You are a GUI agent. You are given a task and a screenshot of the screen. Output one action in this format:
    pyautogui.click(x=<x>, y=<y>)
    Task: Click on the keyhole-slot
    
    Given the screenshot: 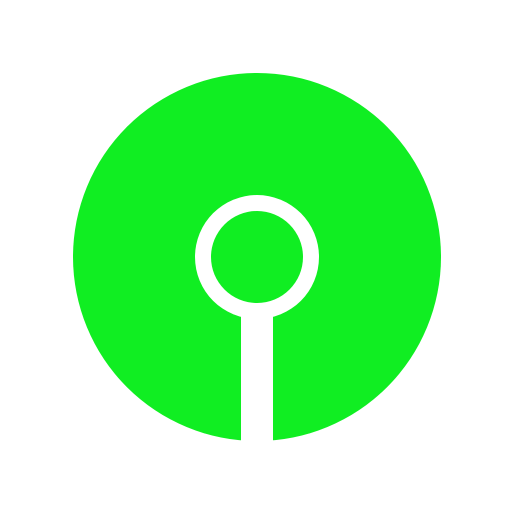 What is the action you would take?
    pyautogui.click(x=257, y=375)
    